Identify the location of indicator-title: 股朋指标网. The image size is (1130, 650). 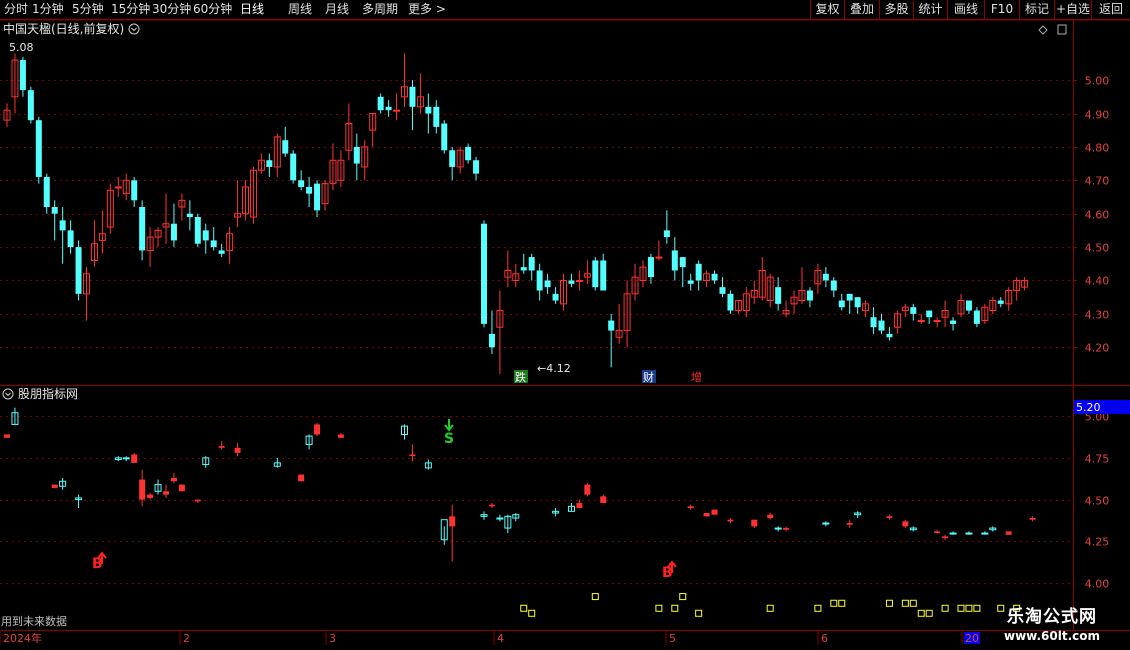
(48, 393).